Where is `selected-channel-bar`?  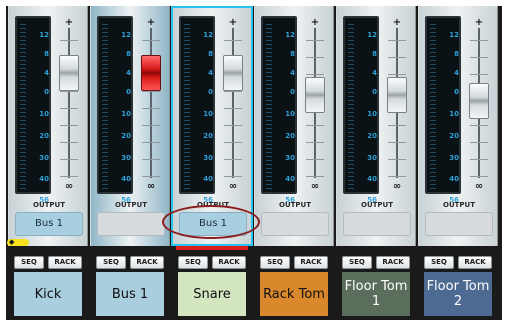 selected-channel-bar is located at coordinates (212, 248).